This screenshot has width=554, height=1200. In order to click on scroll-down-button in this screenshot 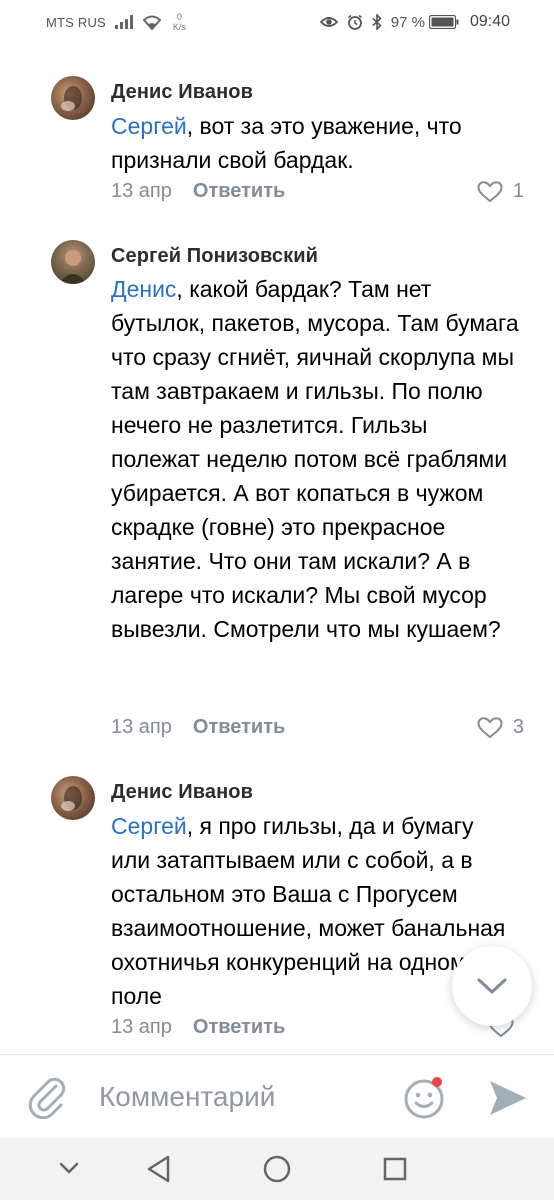, I will do `click(492, 986)`.